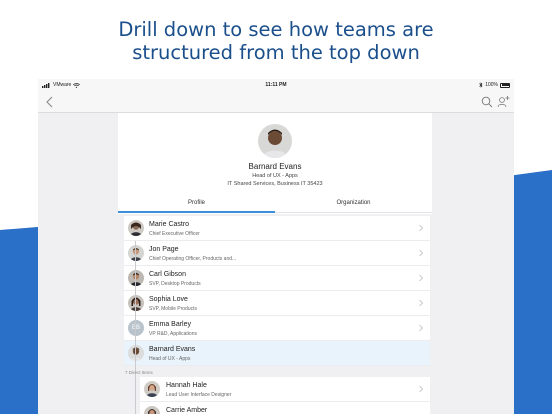  What do you see at coordinates (275, 176) in the screenshot?
I see `profile-role: Head of UX - Apps` at bounding box center [275, 176].